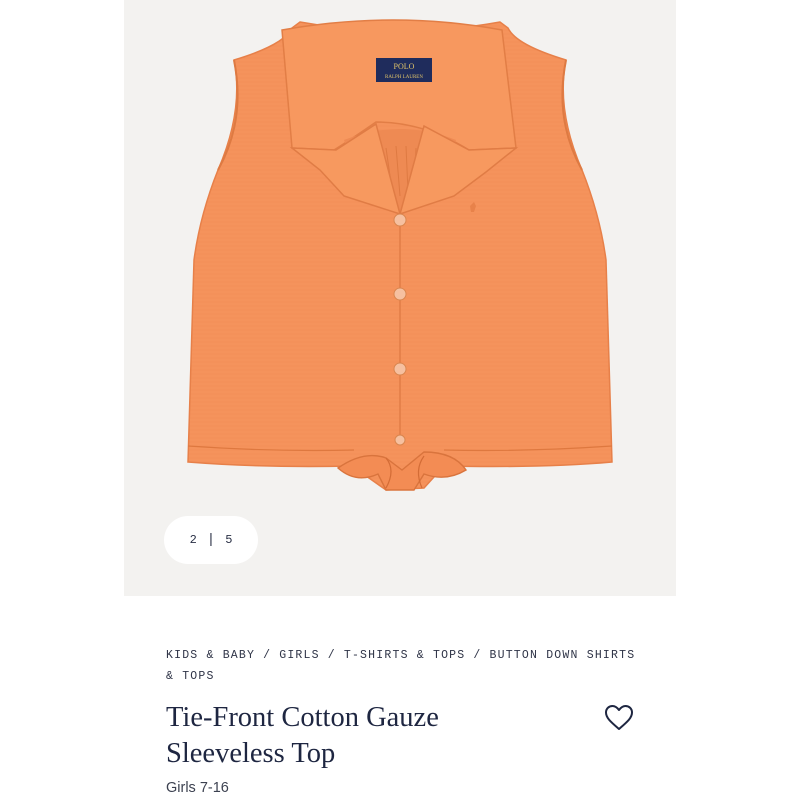 The image size is (800, 800). I want to click on image-counter: 2 | 5, so click(211, 540).